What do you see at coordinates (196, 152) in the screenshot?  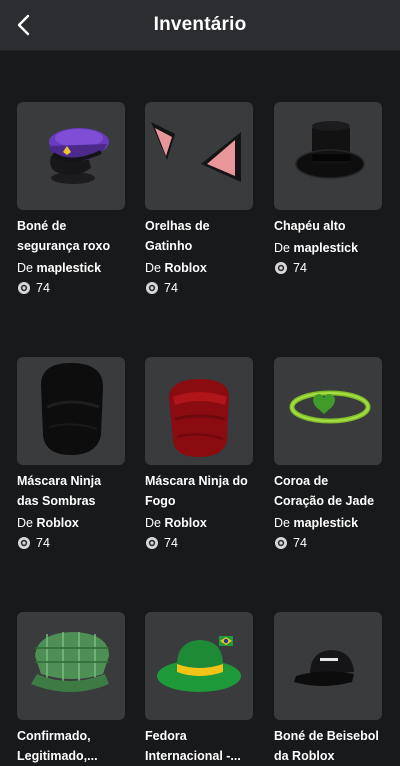 I see `kitty-ears-icon` at bounding box center [196, 152].